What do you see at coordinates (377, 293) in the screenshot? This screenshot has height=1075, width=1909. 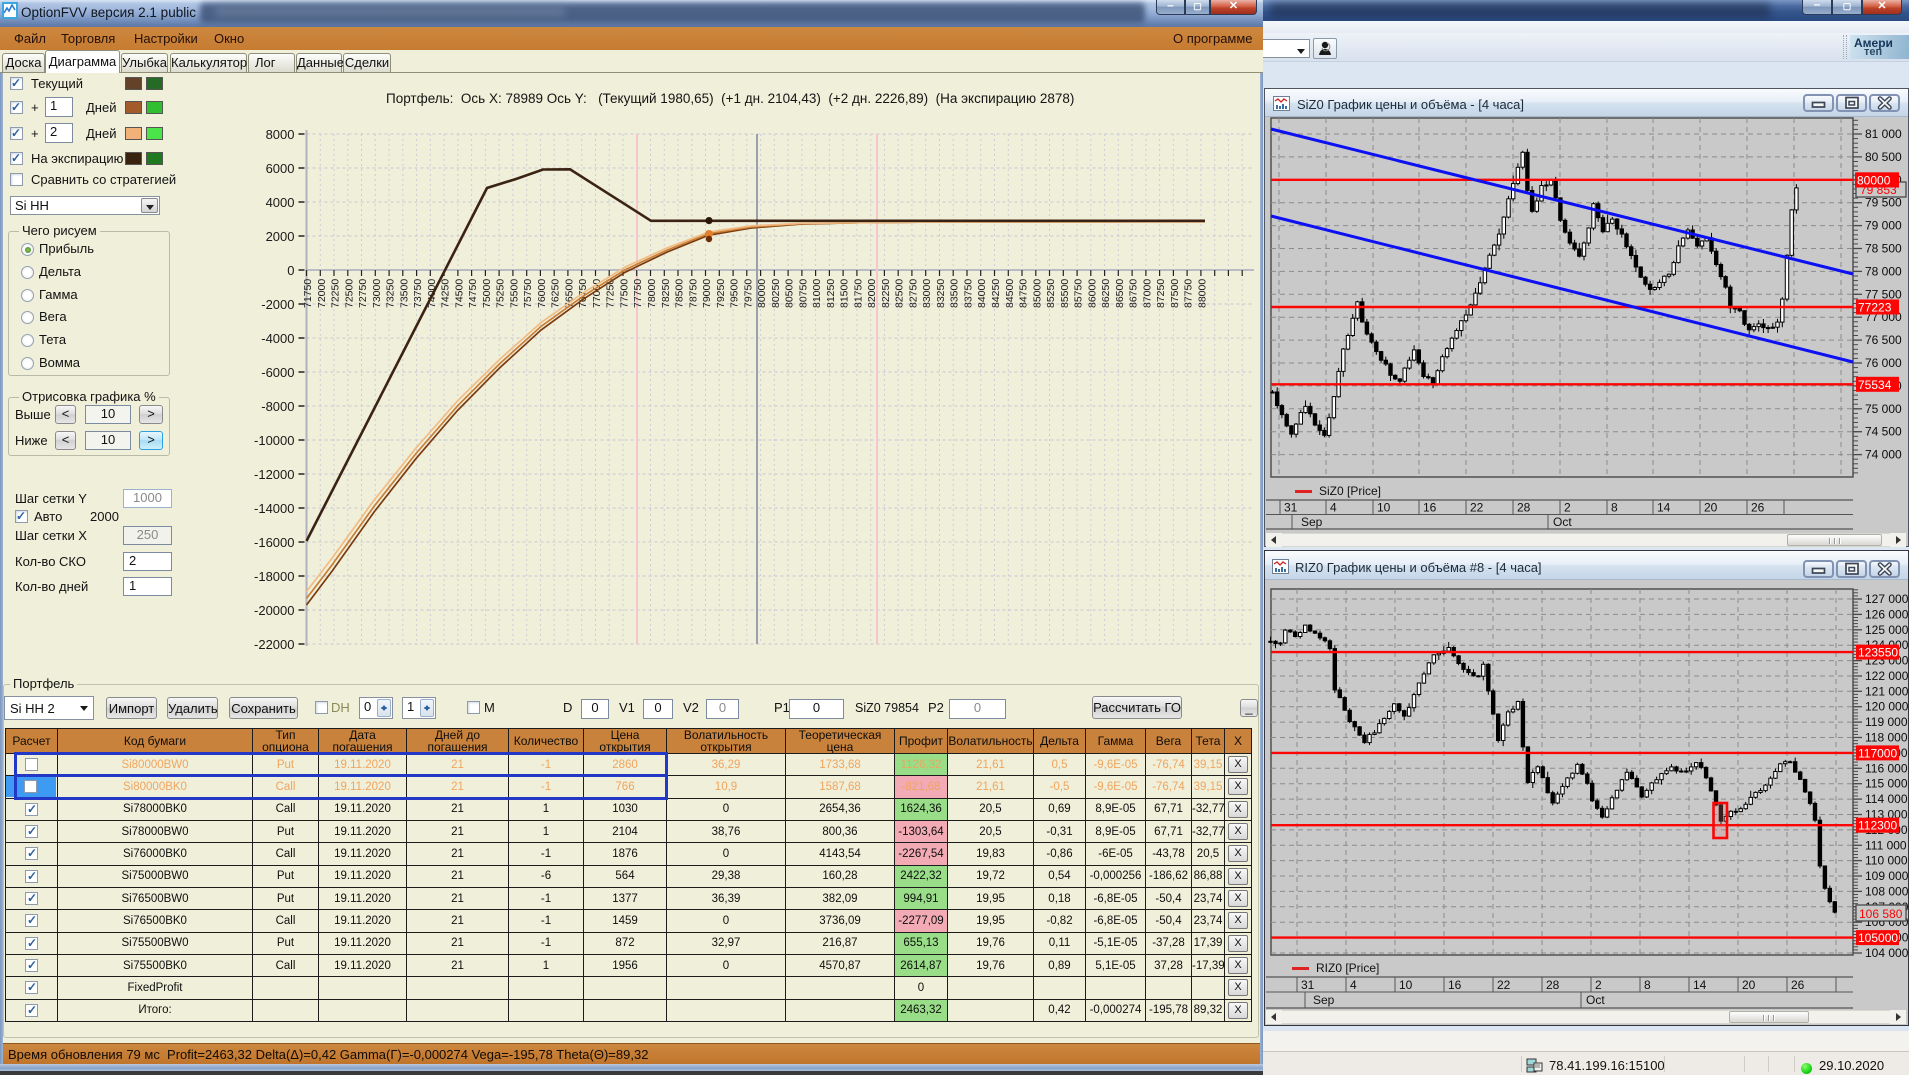 I see `svg-text: 73000` at bounding box center [377, 293].